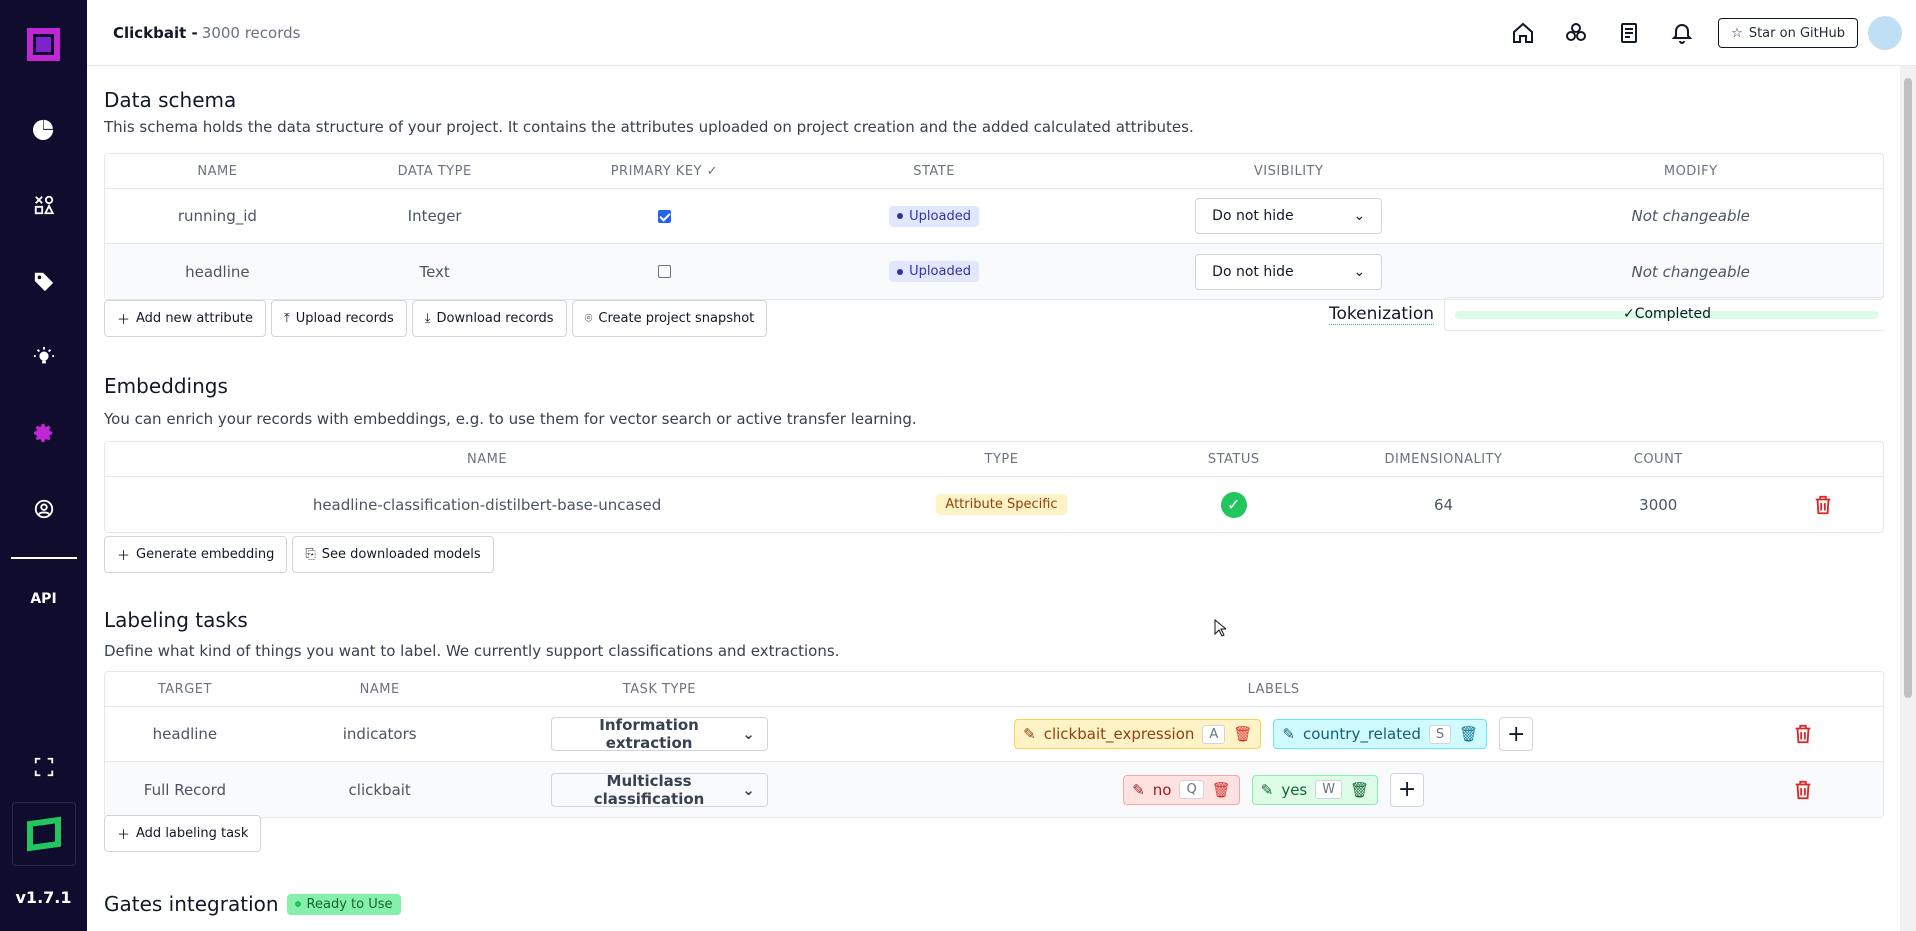 This screenshot has width=1916, height=931. Describe the element at coordinates (170, 100) in the screenshot. I see `data-schema-title: Data schema` at that location.